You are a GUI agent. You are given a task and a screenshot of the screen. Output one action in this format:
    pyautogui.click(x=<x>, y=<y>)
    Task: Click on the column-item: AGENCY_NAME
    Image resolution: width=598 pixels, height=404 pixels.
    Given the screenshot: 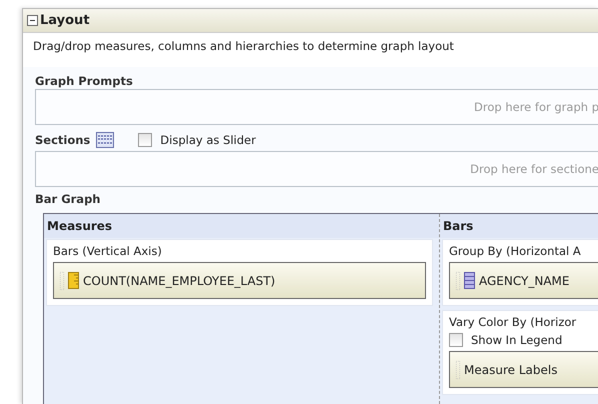 What is the action you would take?
    pyautogui.click(x=523, y=280)
    